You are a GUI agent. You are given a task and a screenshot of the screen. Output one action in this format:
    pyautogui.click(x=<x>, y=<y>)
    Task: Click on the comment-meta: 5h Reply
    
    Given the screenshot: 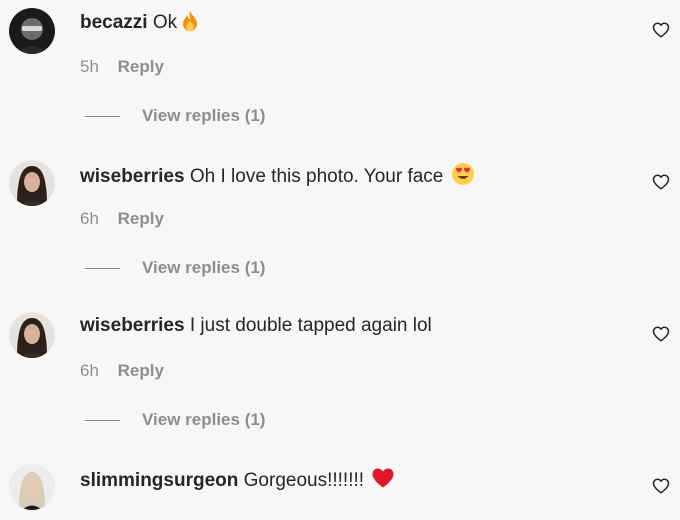 What is the action you would take?
    pyautogui.click(x=122, y=67)
    